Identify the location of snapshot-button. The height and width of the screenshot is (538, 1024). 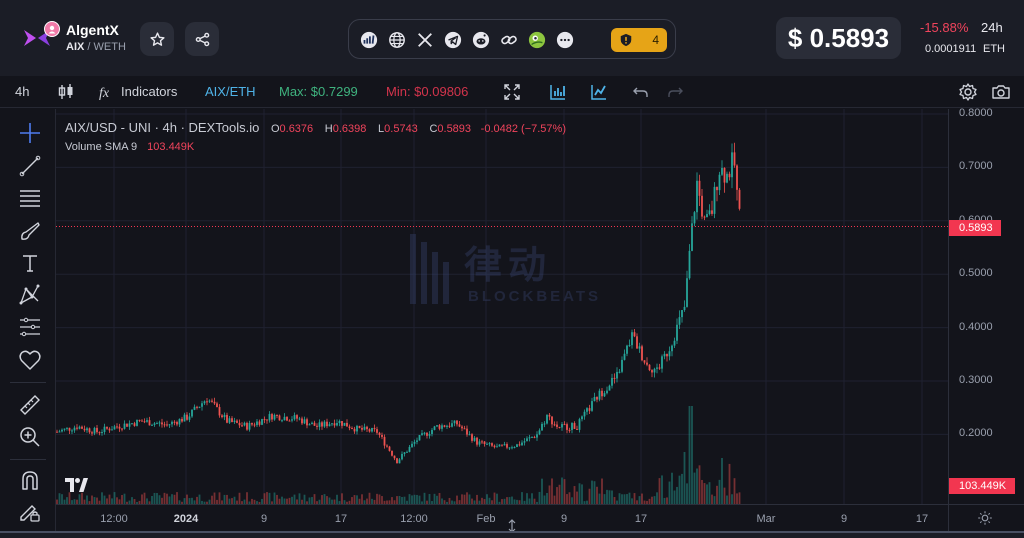
(1001, 92).